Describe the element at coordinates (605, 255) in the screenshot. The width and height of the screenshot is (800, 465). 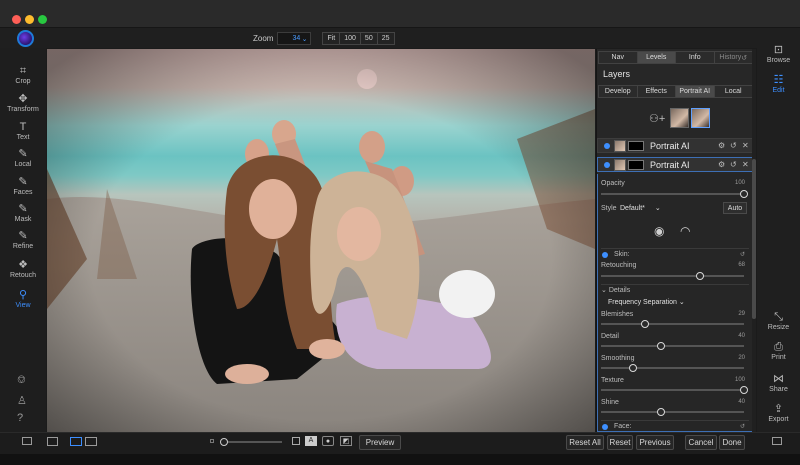
I see `skin-toggle-dot` at that location.